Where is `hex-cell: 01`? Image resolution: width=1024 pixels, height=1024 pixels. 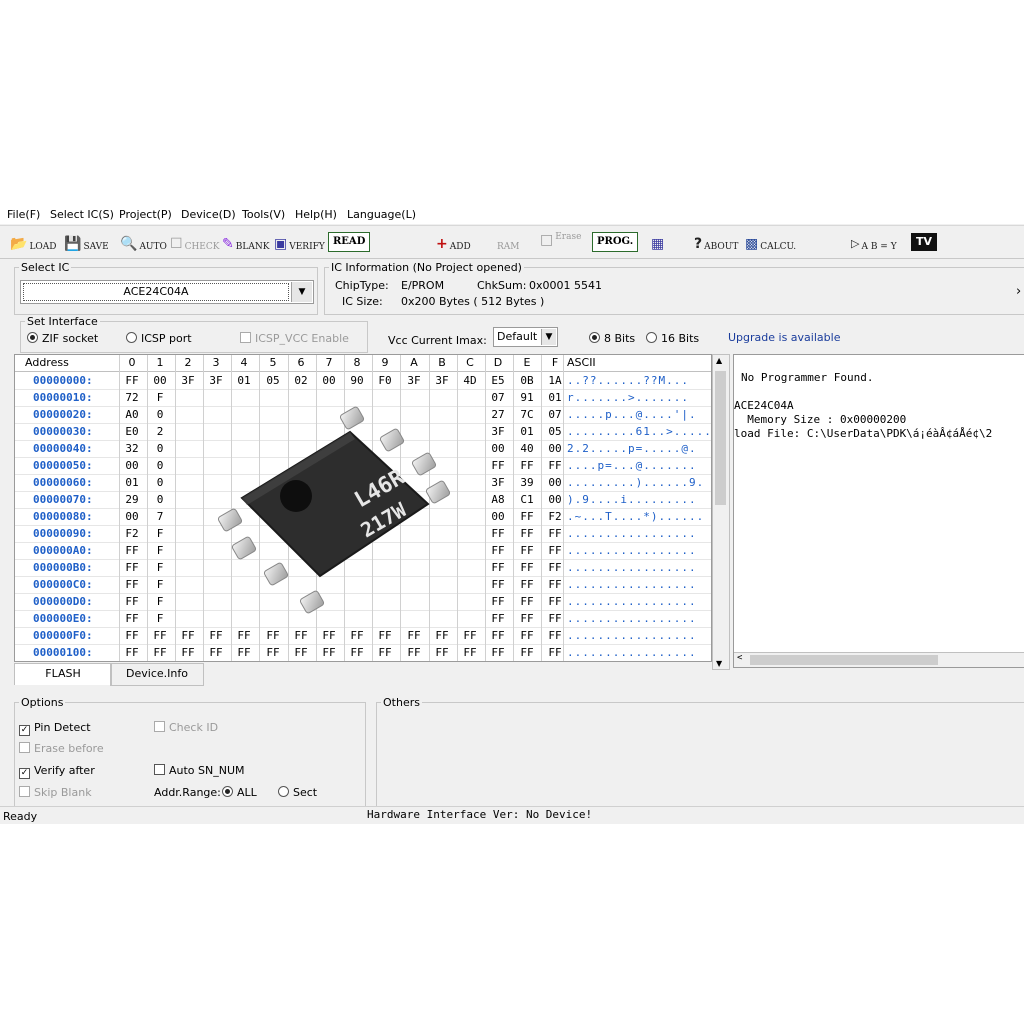 hex-cell: 01 is located at coordinates (244, 380).